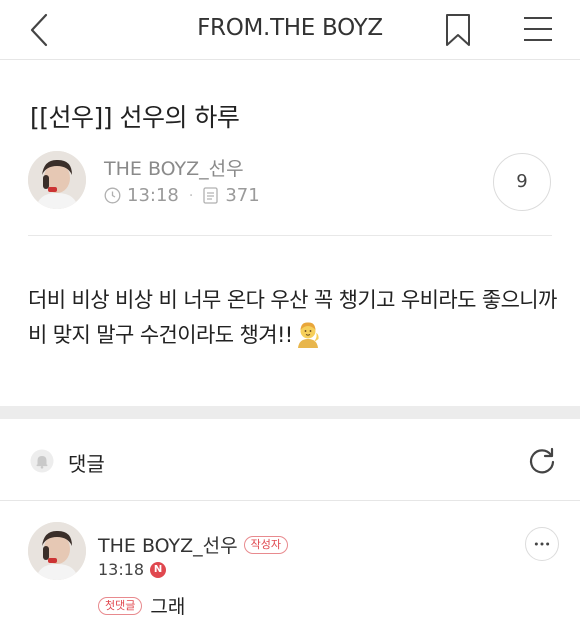 The height and width of the screenshot is (638, 580). What do you see at coordinates (153, 195) in the screenshot?
I see `post-time: 13:18` at bounding box center [153, 195].